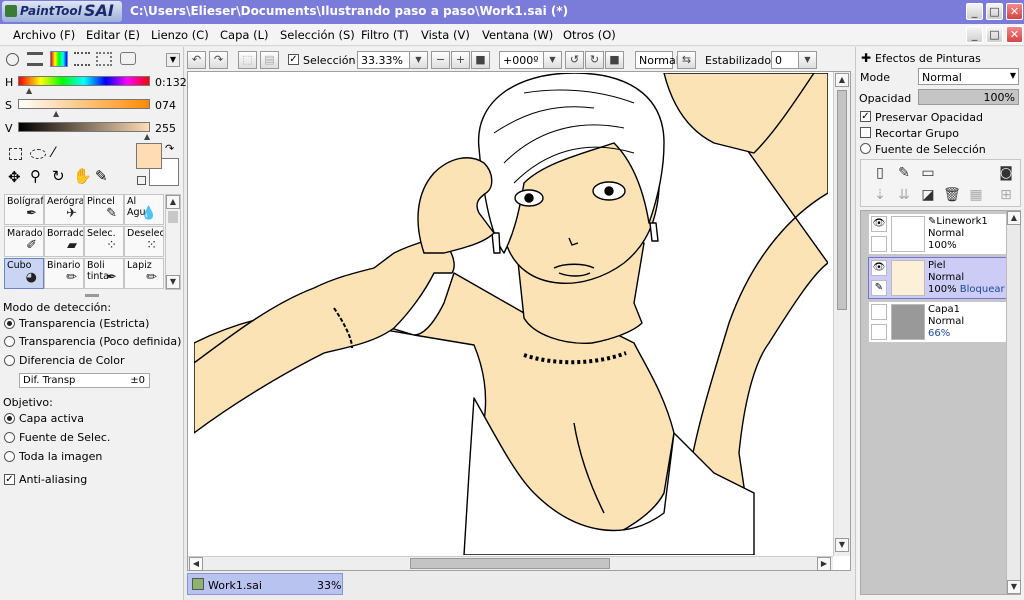 This screenshot has height=600, width=1024. I want to click on layer-piel: 👁 ✎ Piel Normal 100% Bloquear, so click(938, 278).